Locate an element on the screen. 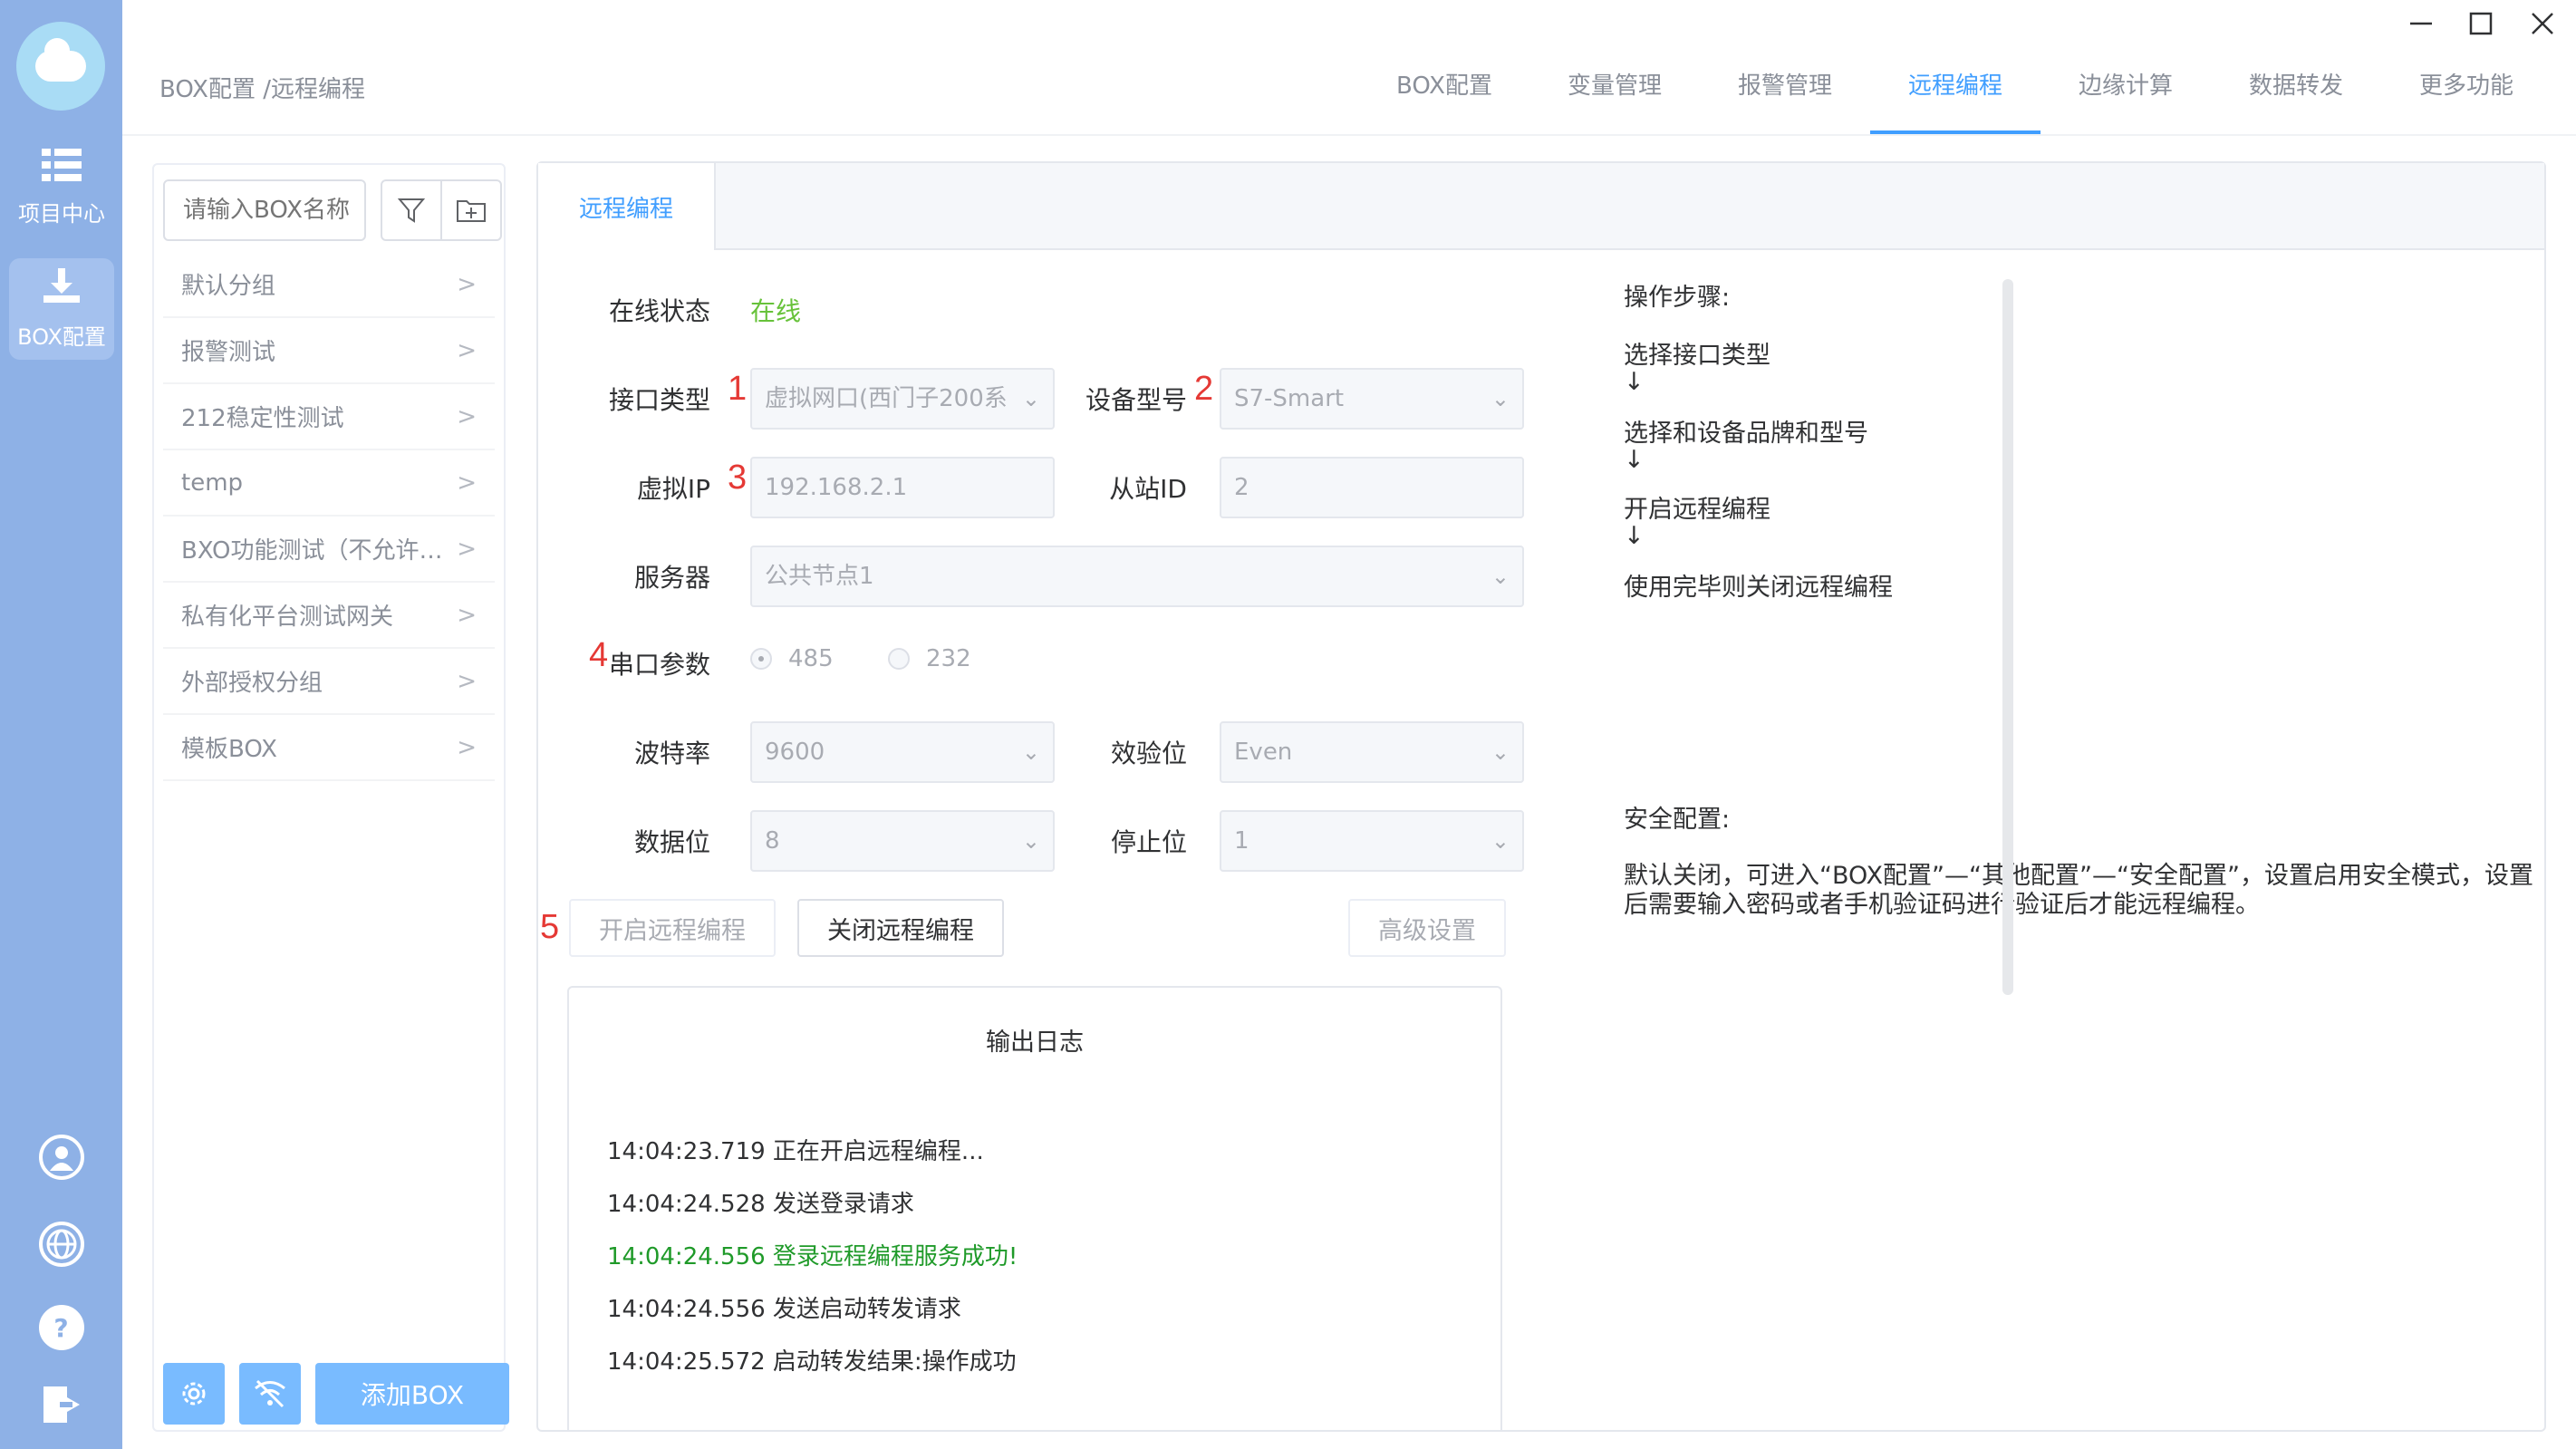  group-item: 报警测试 > is located at coordinates (329, 351).